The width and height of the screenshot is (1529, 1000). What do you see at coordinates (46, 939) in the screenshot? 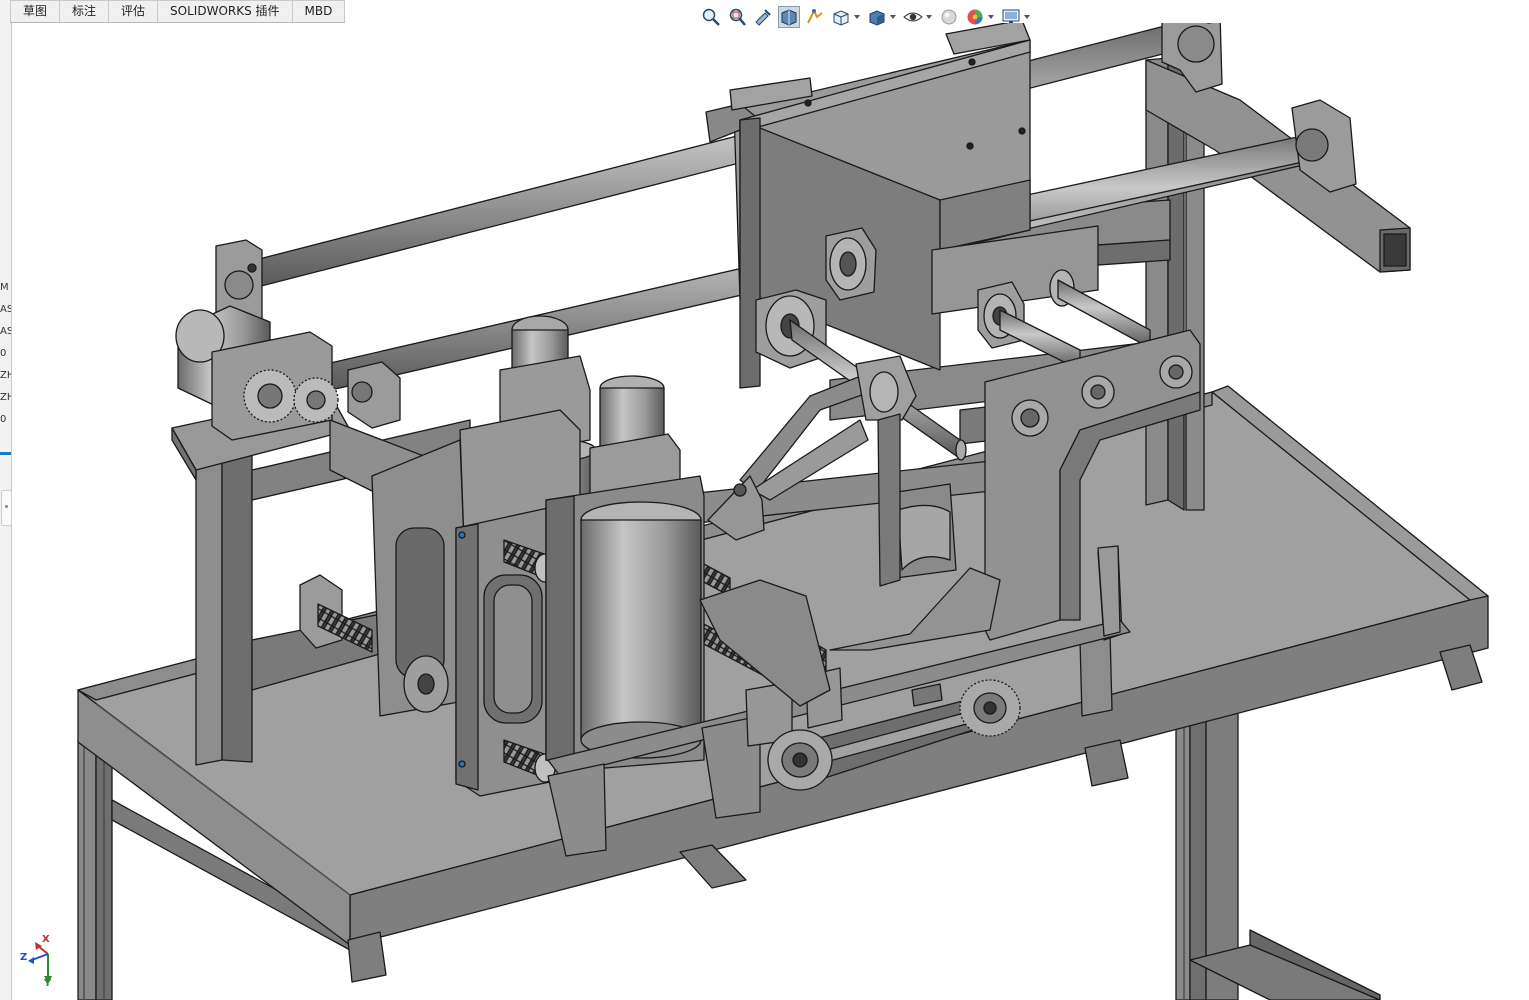
I see `axis-x-label: X` at bounding box center [46, 939].